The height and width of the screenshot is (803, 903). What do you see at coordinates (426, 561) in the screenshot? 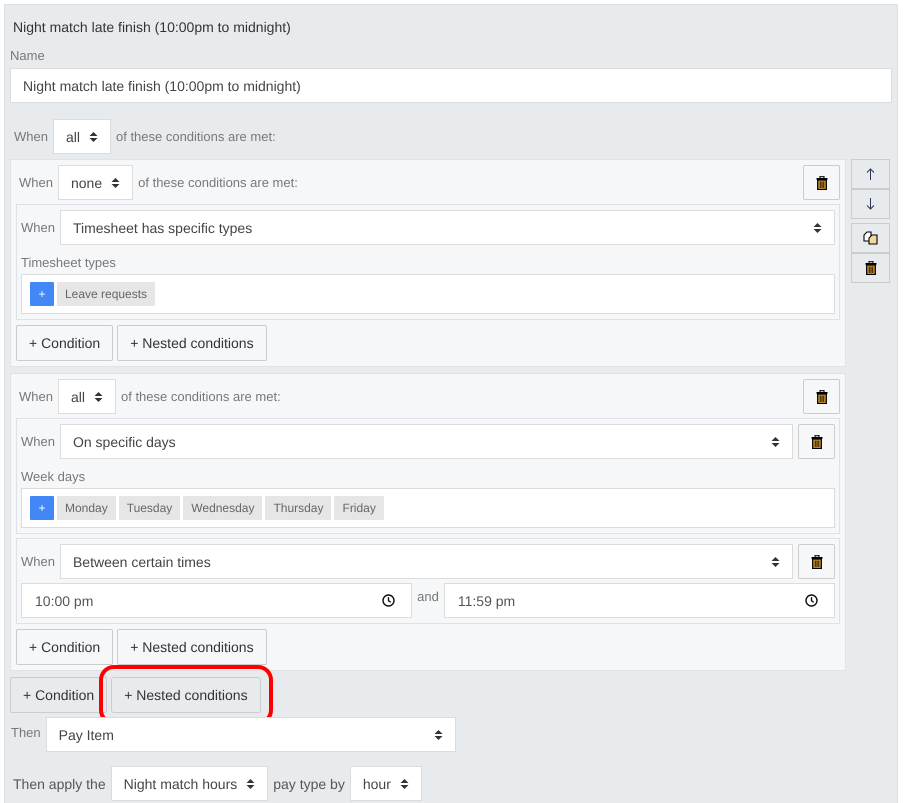
I see `condition-select: Between certain times` at bounding box center [426, 561].